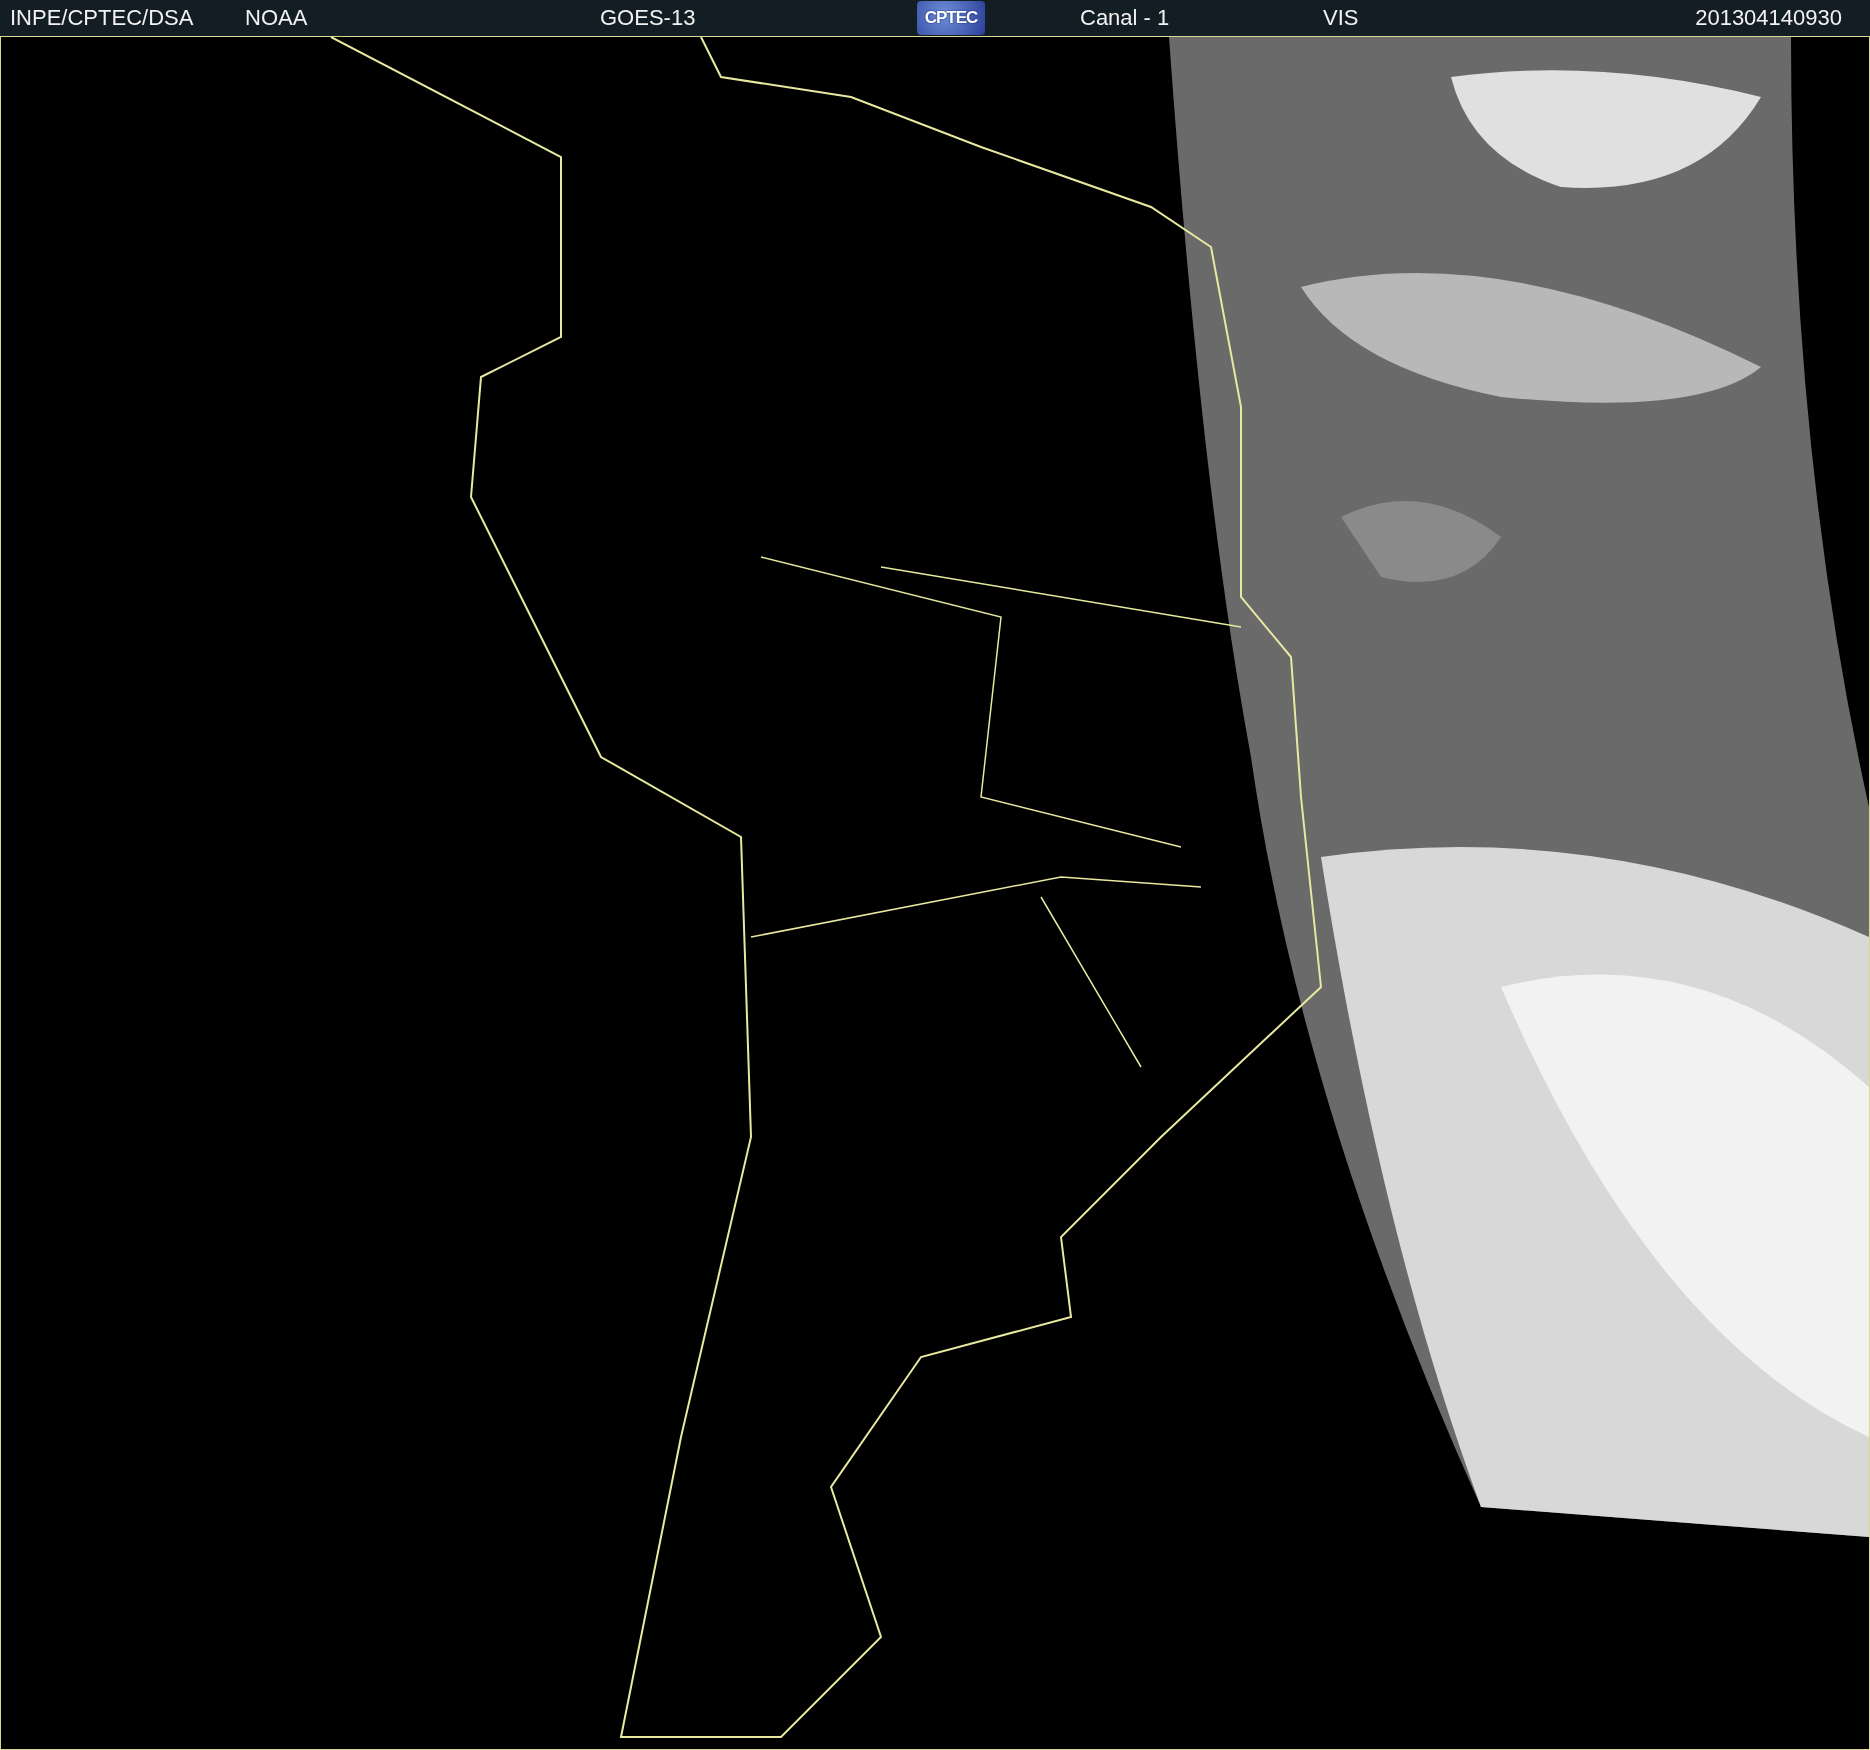  I want to click on header-label: NOAA, so click(276, 18).